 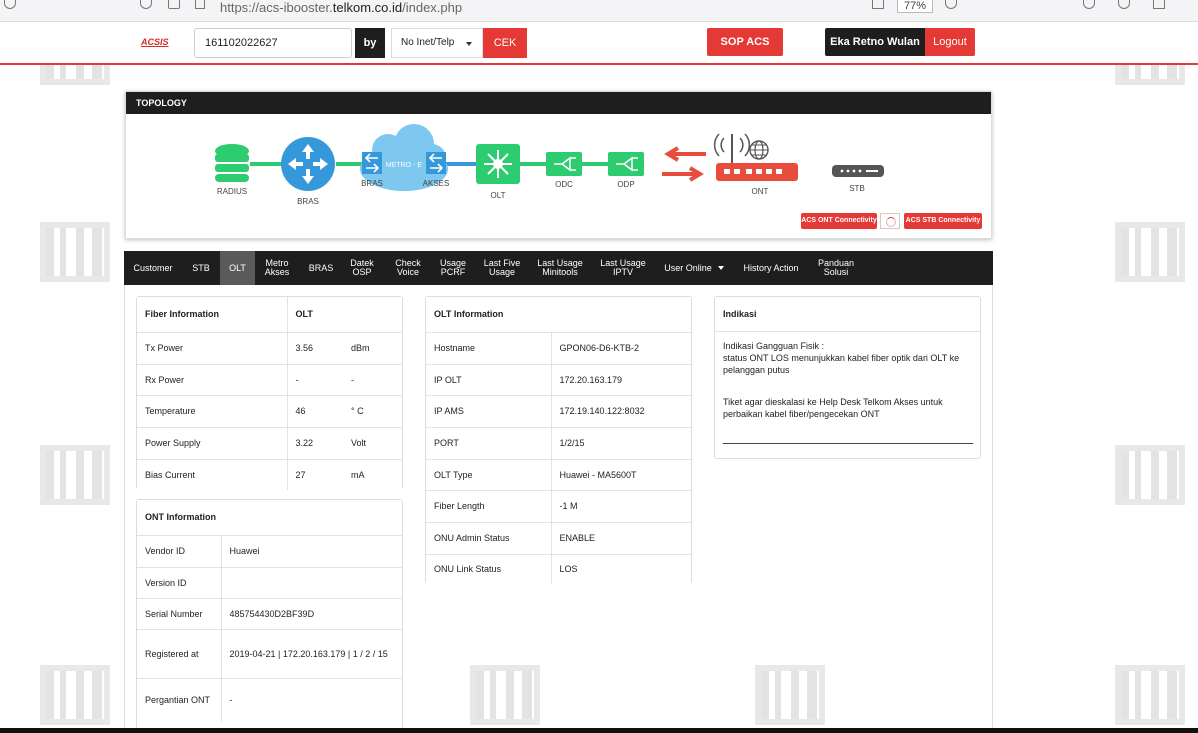 I want to click on table-row: IP OLT 172.20.163.179, so click(x=558, y=379).